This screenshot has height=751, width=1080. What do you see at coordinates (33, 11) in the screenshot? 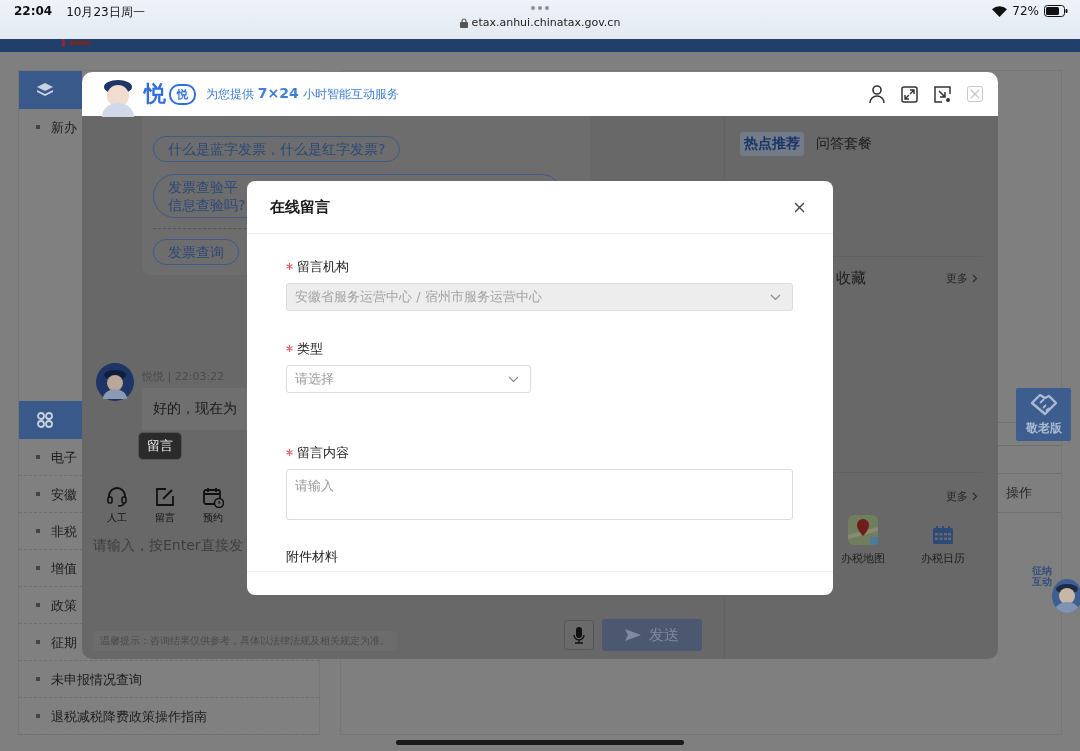
I see `status-time: 22:04` at bounding box center [33, 11].